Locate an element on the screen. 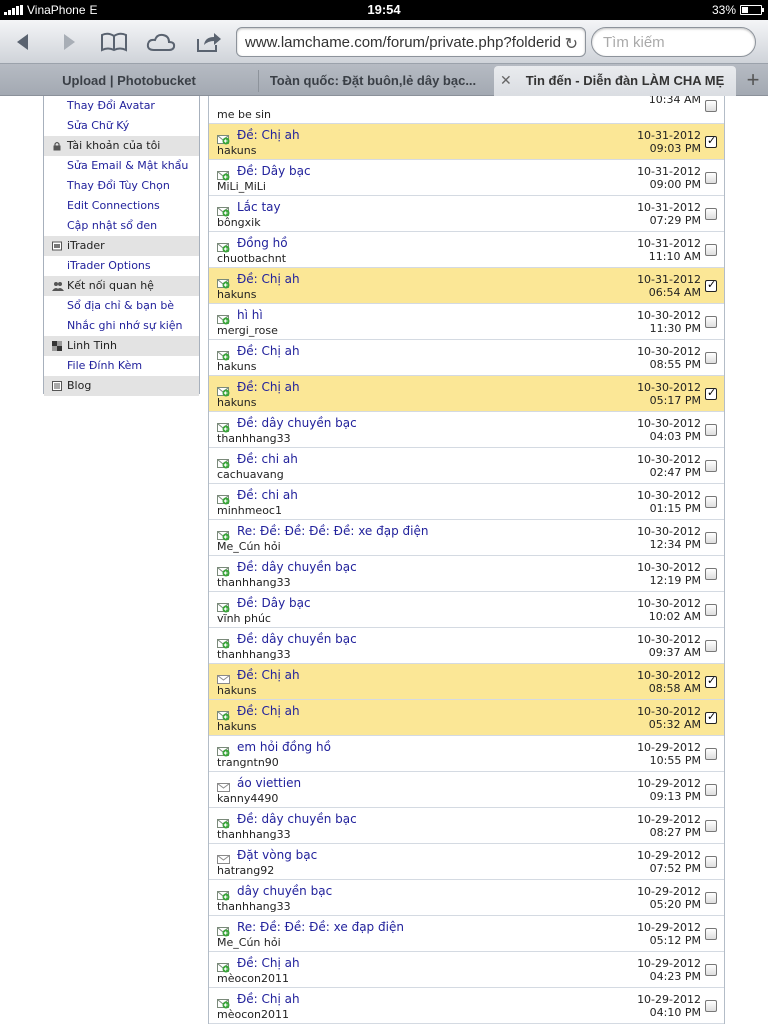 This screenshot has width=768, height=1024. message-sender: bôngxik is located at coordinates (239, 222).